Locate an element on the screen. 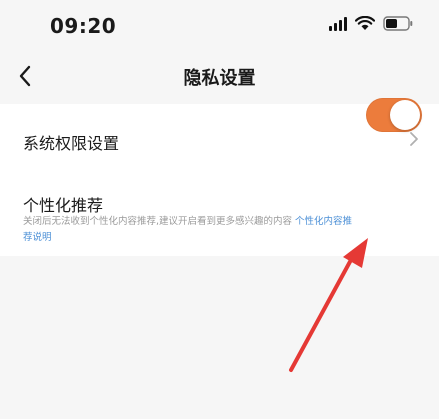  nav-header: 隐私设置 is located at coordinates (219, 76).